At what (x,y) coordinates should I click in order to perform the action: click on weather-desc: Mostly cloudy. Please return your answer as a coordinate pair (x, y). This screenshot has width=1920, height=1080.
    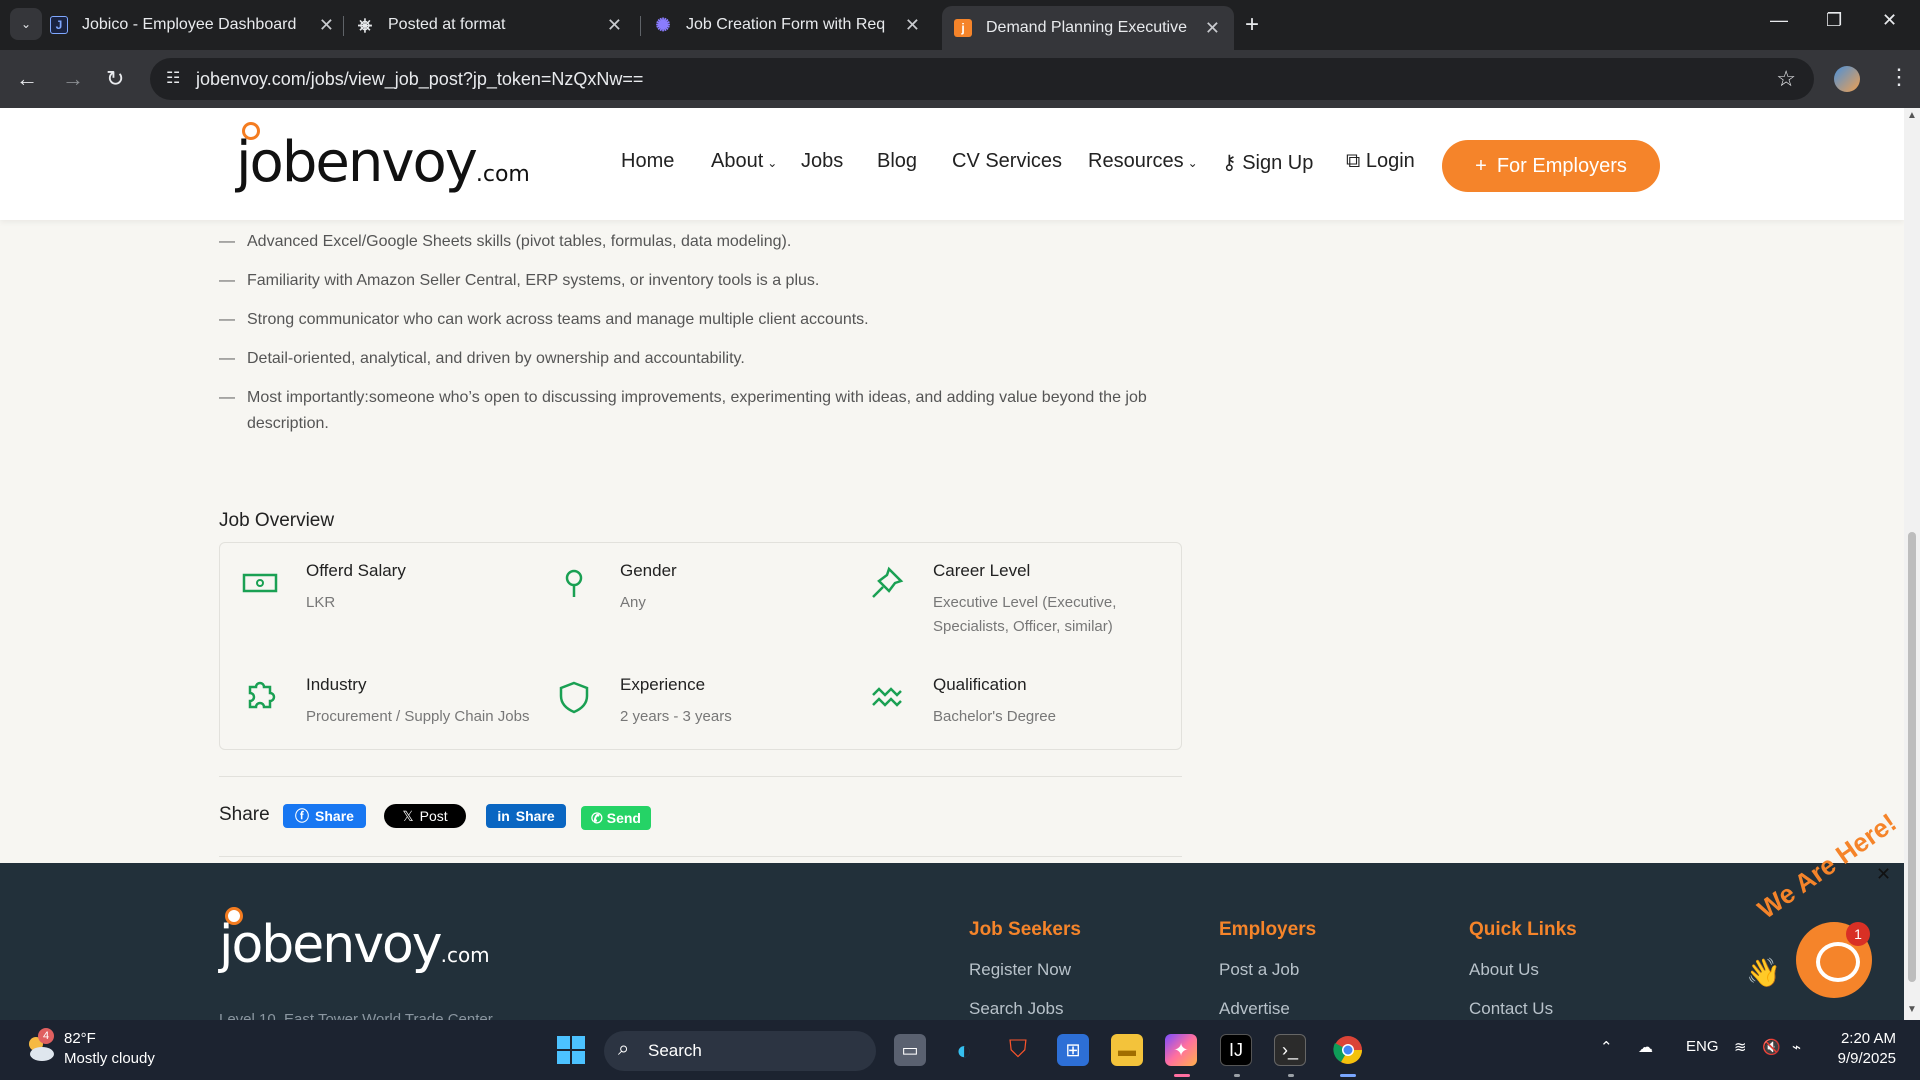
    Looking at the image, I should click on (109, 1058).